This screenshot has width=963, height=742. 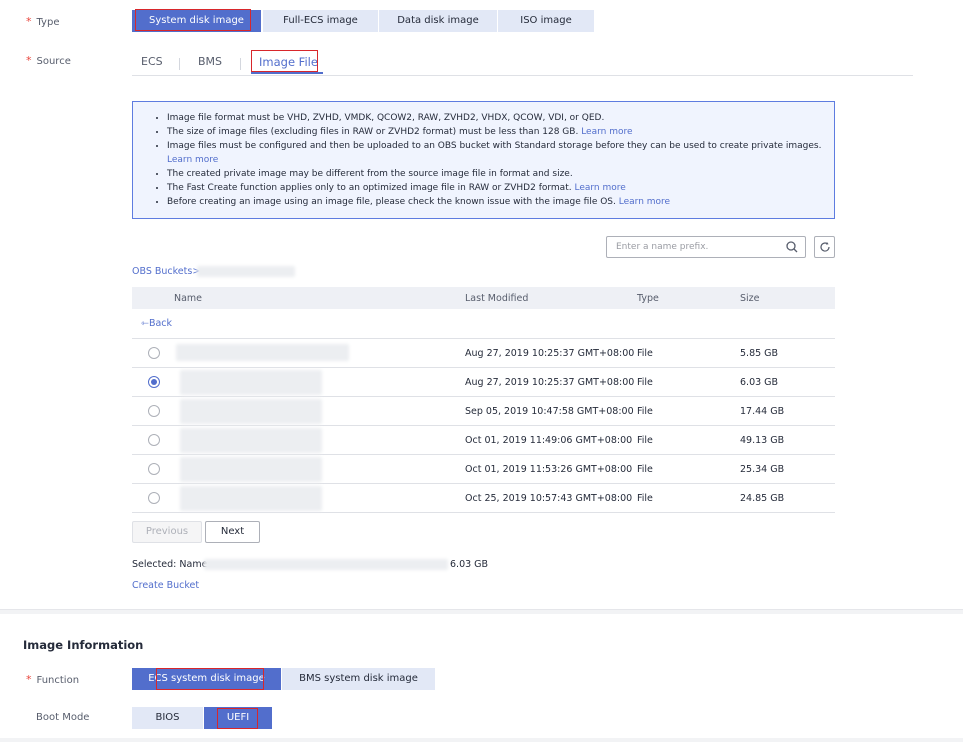 I want to click on type-option-full-ecs: Full-ECS image, so click(x=320, y=21).